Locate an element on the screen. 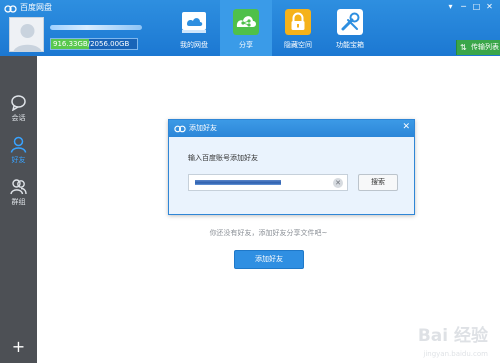 The image size is (500, 363). account-search-input: ✕ is located at coordinates (268, 182).